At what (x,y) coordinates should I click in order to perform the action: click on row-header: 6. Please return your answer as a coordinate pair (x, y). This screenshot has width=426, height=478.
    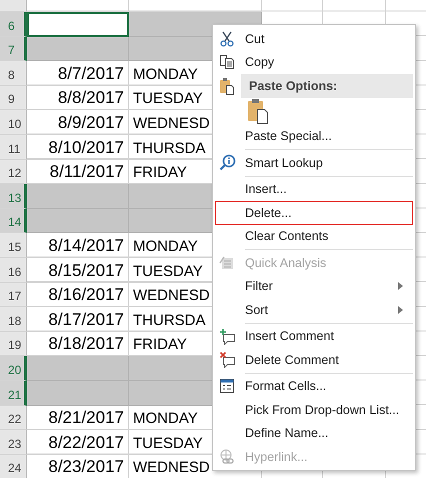
    Looking at the image, I should click on (13, 24).